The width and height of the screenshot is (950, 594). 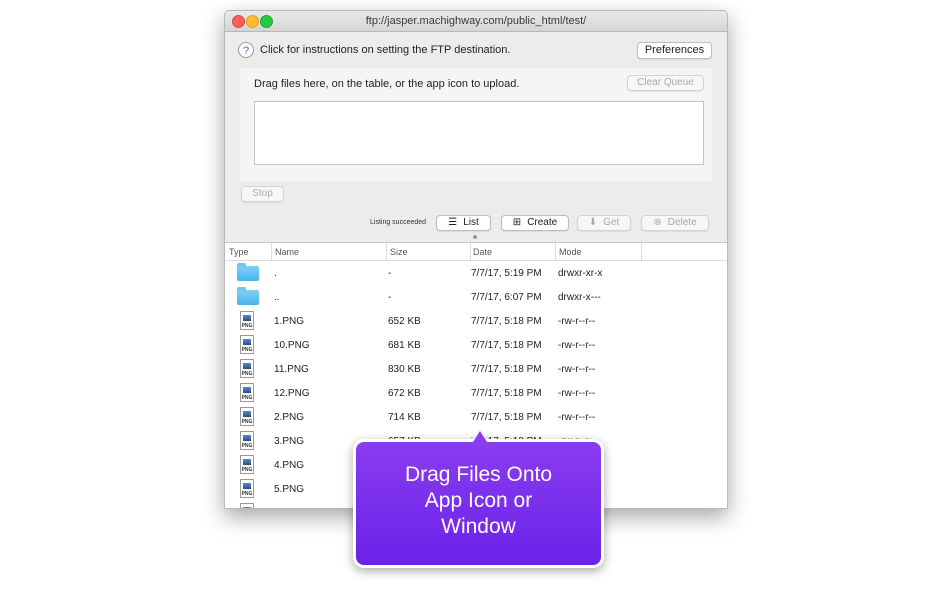 I want to click on new-folder-icon: ⊞, so click(x=517, y=222).